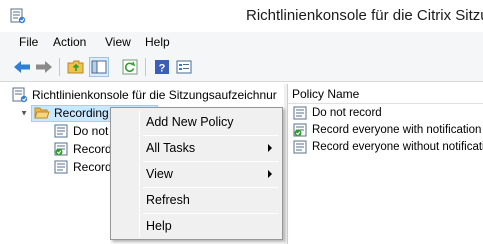 Image resolution: width=483 pixels, height=244 pixels. I want to click on folder-up-icon, so click(76, 67).